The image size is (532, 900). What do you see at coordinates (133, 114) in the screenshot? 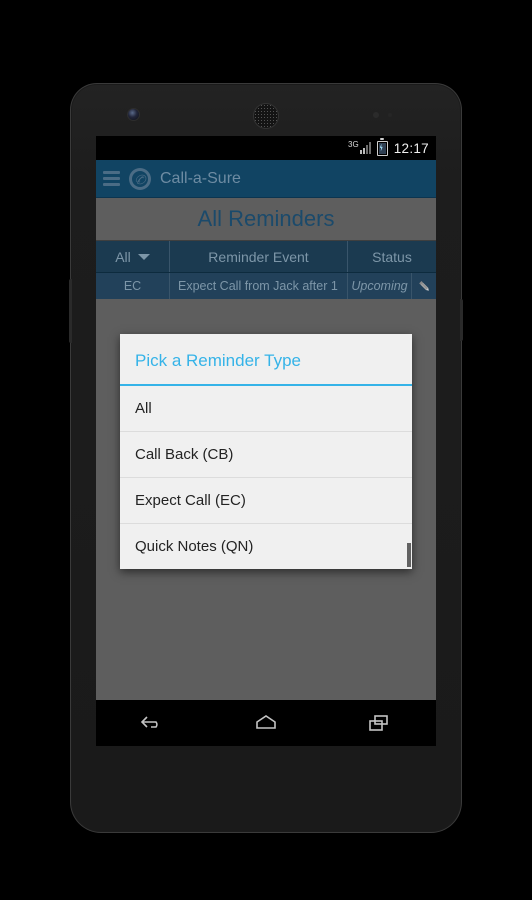
I see `front-camera` at bounding box center [133, 114].